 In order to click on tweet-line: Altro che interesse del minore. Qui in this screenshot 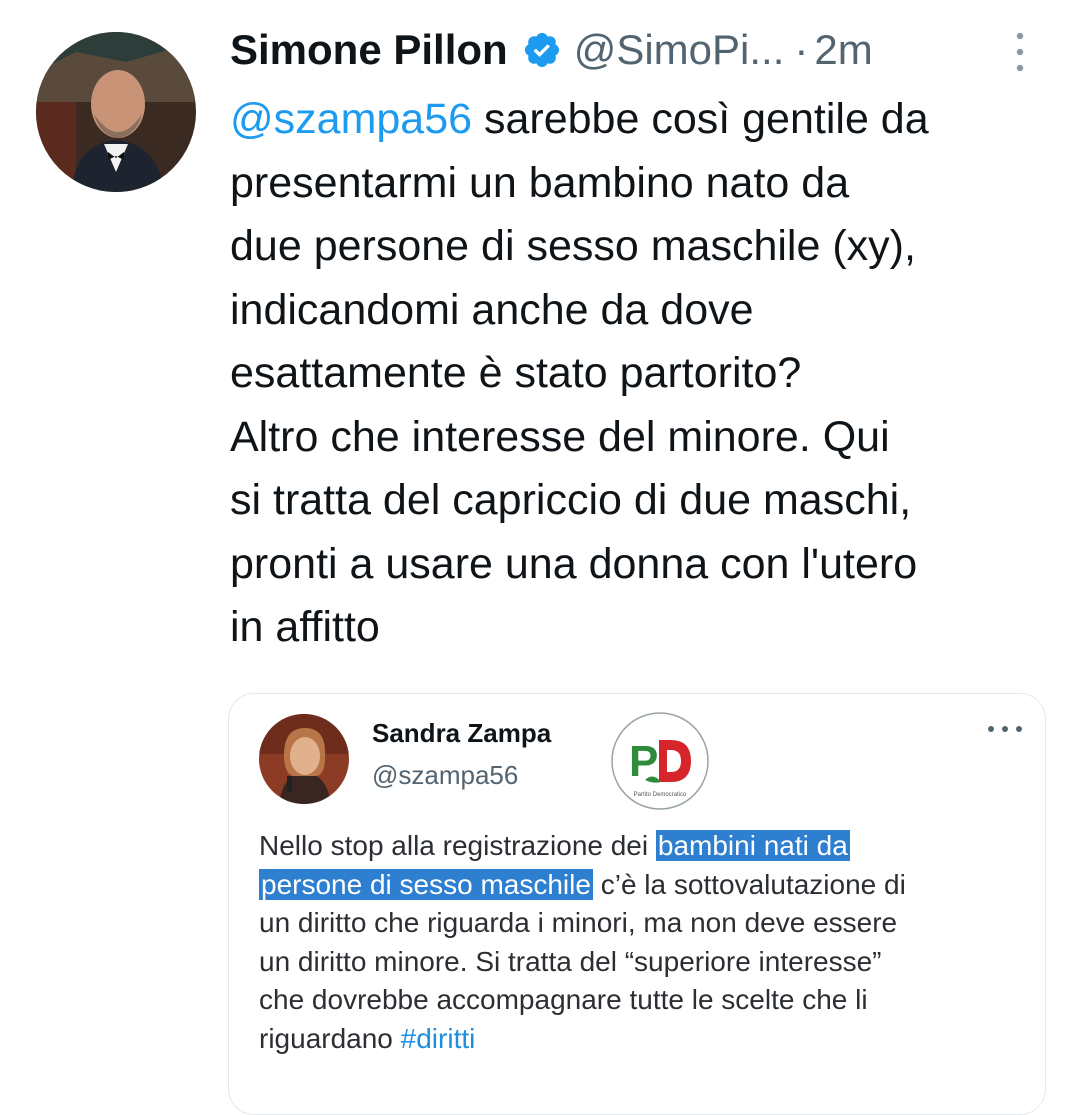, I will do `click(560, 436)`.